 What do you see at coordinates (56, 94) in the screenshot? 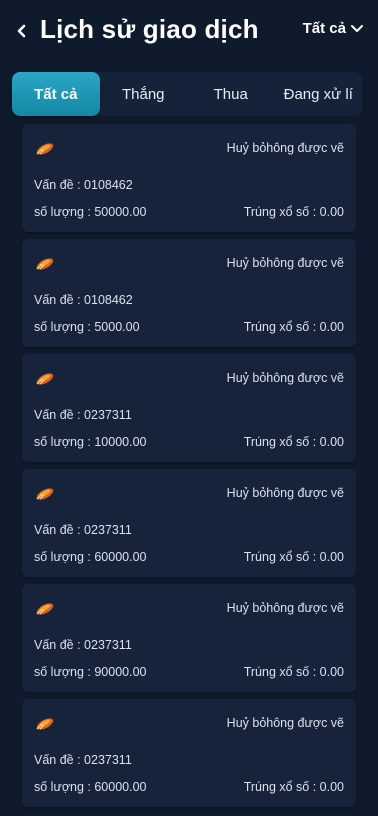
I see `tab-all: Tất cả` at bounding box center [56, 94].